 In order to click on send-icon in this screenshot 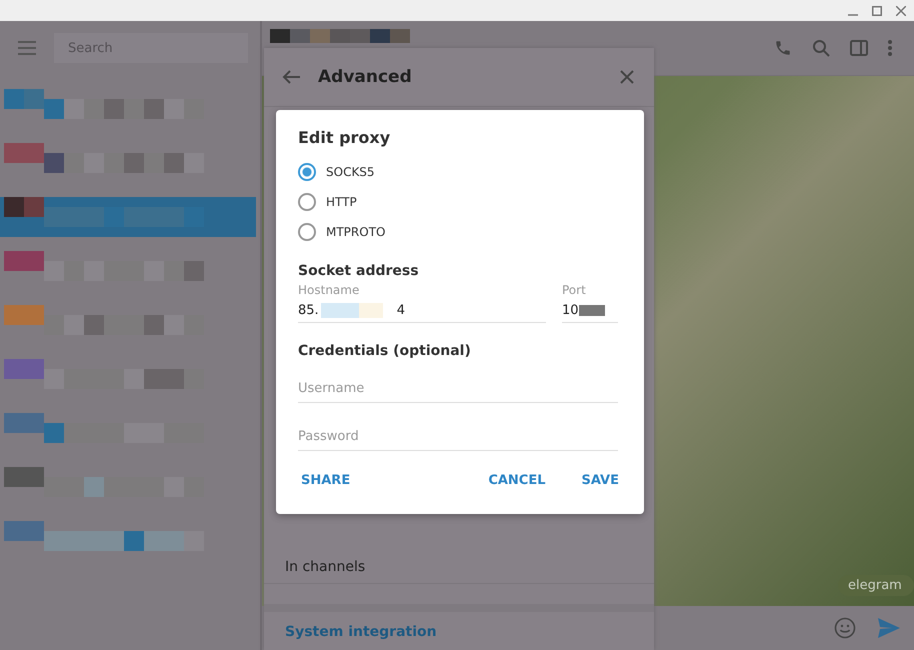, I will do `click(889, 628)`.